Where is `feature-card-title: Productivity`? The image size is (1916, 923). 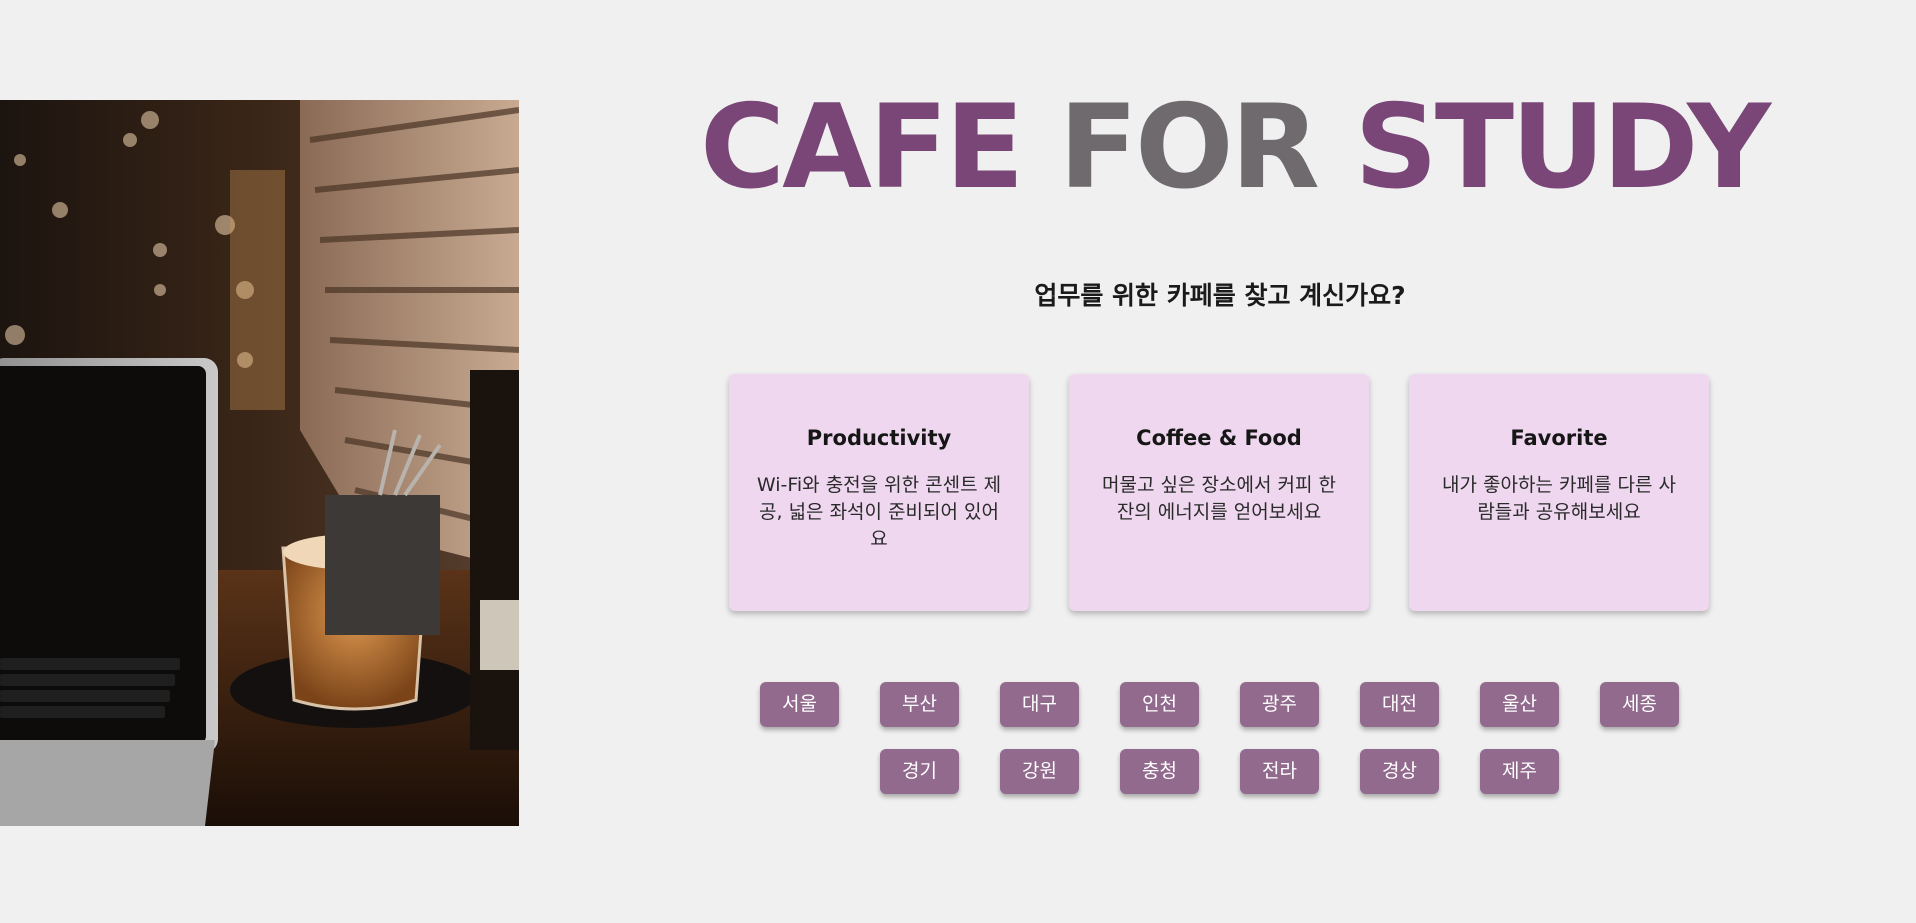
feature-card-title: Productivity is located at coordinates (879, 438).